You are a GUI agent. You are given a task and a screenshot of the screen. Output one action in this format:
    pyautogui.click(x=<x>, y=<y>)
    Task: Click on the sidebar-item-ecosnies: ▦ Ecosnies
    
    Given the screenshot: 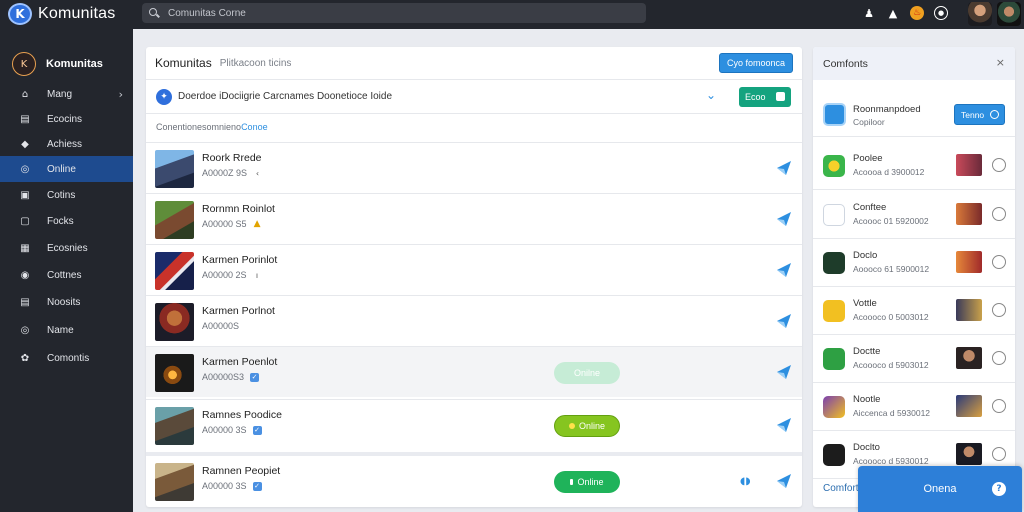 What is the action you would take?
    pyautogui.click(x=66, y=248)
    